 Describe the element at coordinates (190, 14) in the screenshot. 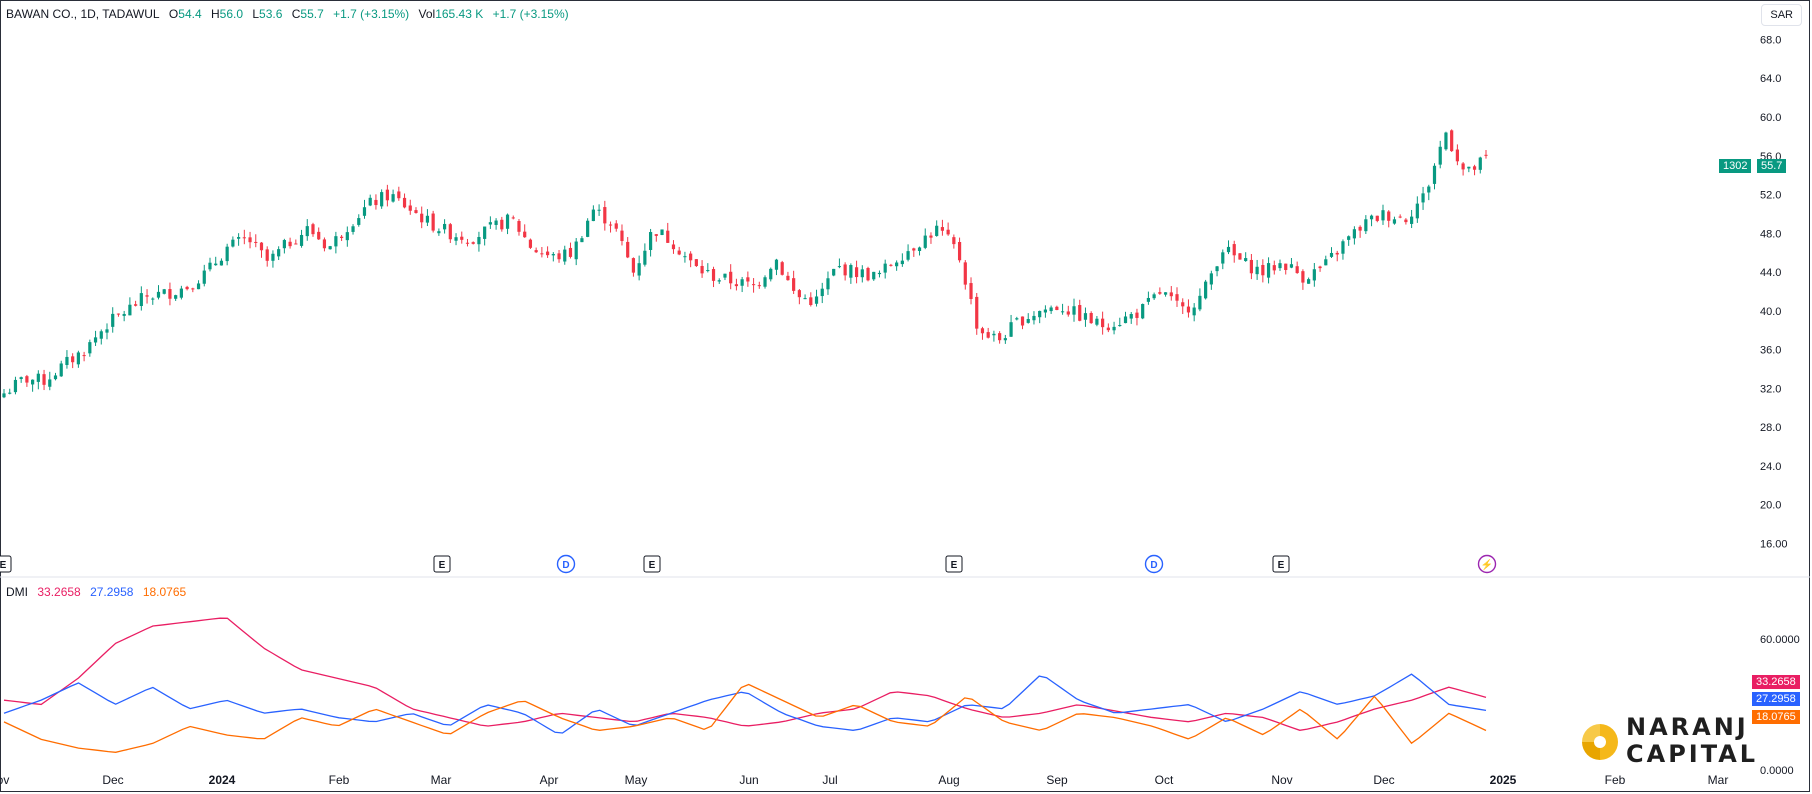

I see `open-value: 54.4` at that location.